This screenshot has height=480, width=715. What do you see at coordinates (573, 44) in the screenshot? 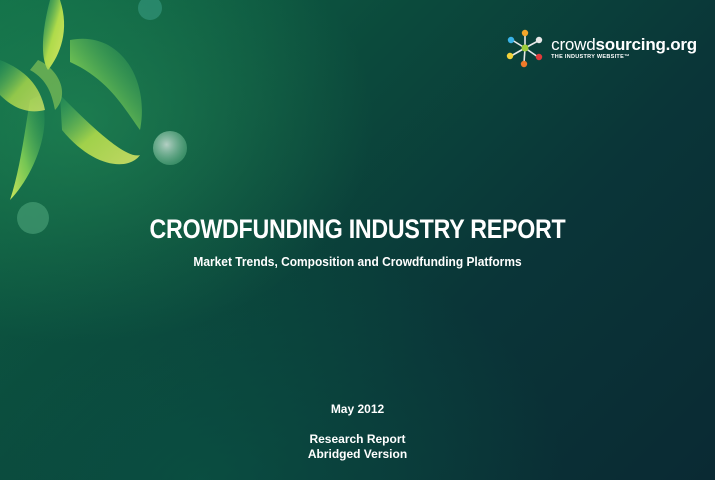
I see `logo-name-prefix: crowd` at bounding box center [573, 44].